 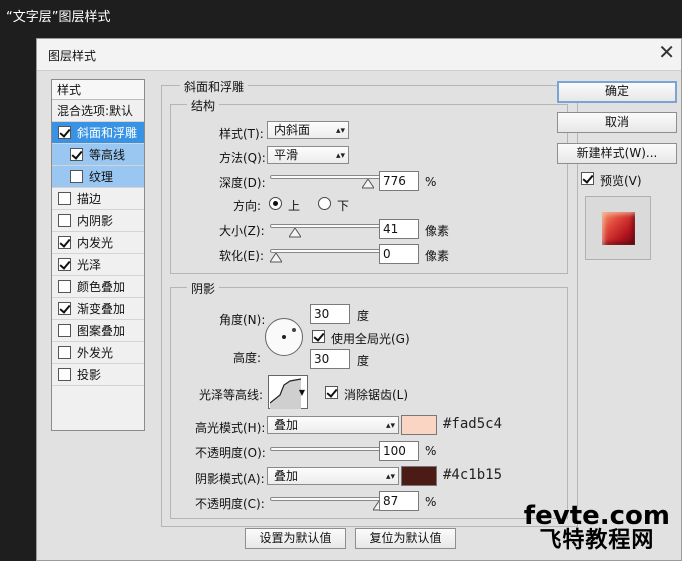 What do you see at coordinates (308, 155) in the screenshot?
I see `technique-select: 平滑 ▴▾` at bounding box center [308, 155].